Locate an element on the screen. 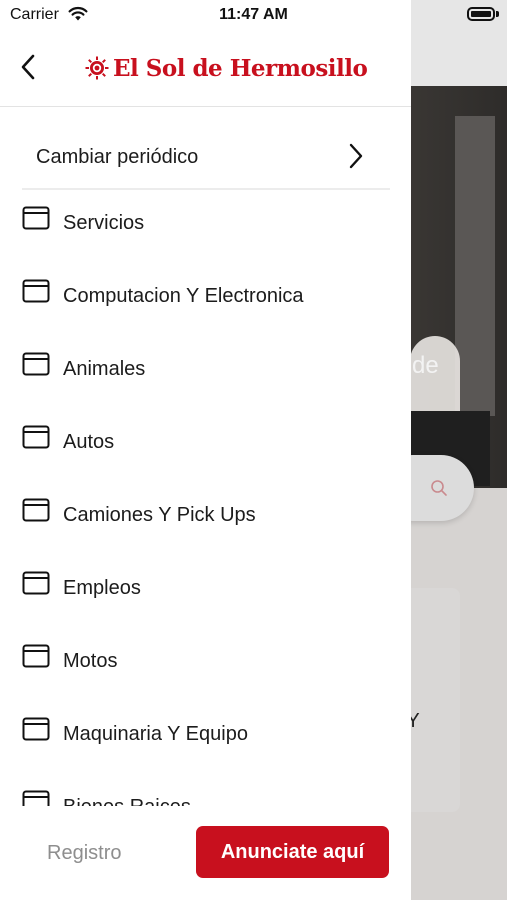 Image resolution: width=507 pixels, height=900 pixels. menu-item-bienes-raices: Bienes Raices is located at coordinates (205, 789).